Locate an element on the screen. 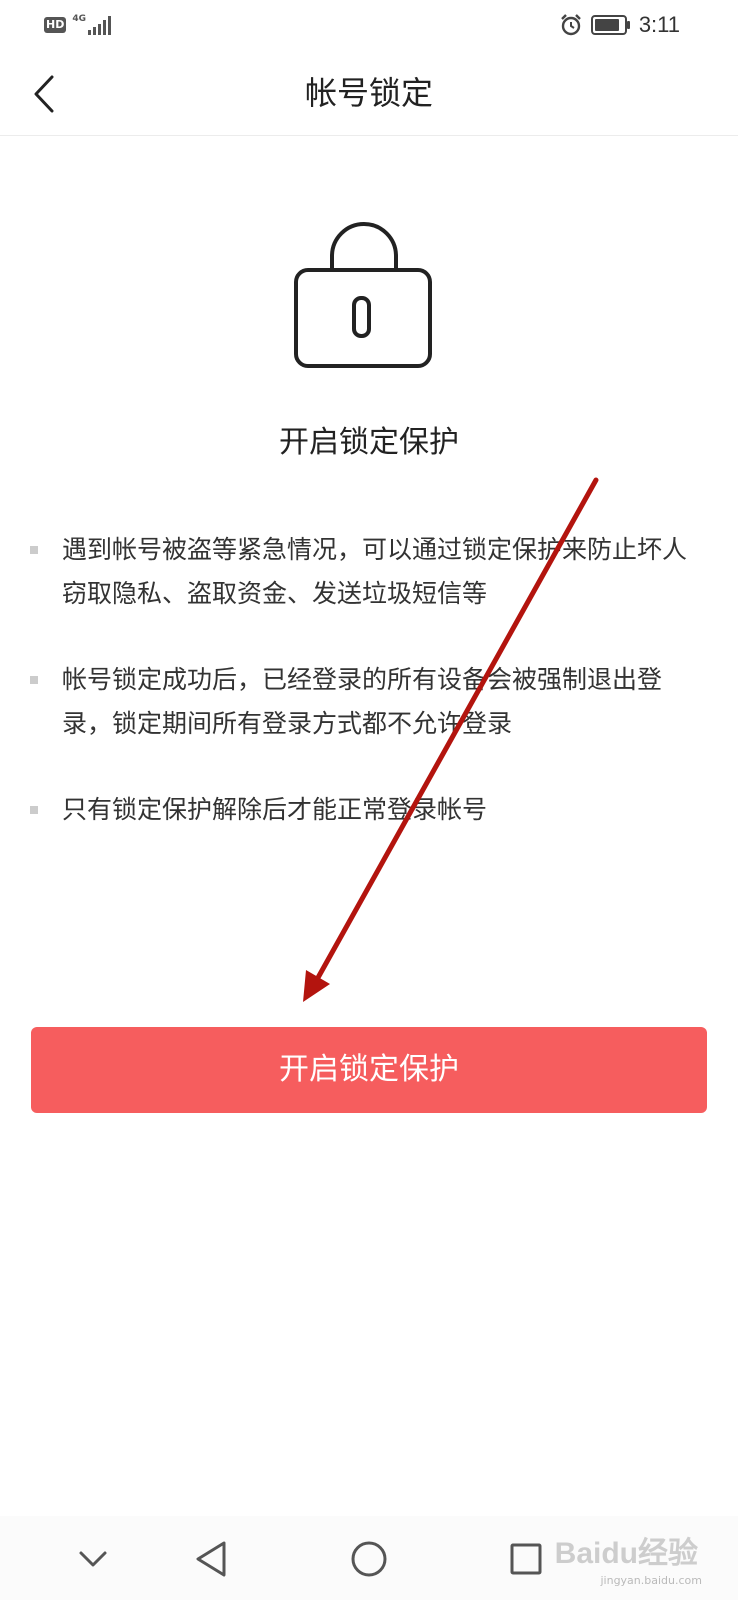  collapse-button is located at coordinates (93, 1559).